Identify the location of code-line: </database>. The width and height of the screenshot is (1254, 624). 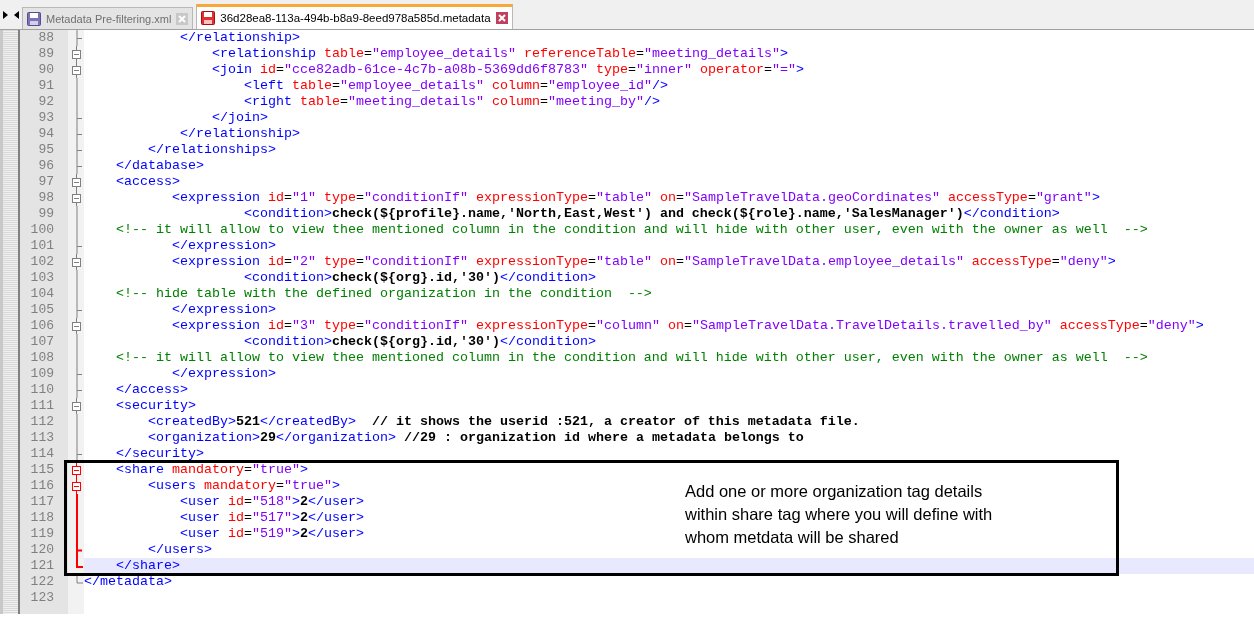
(159, 166).